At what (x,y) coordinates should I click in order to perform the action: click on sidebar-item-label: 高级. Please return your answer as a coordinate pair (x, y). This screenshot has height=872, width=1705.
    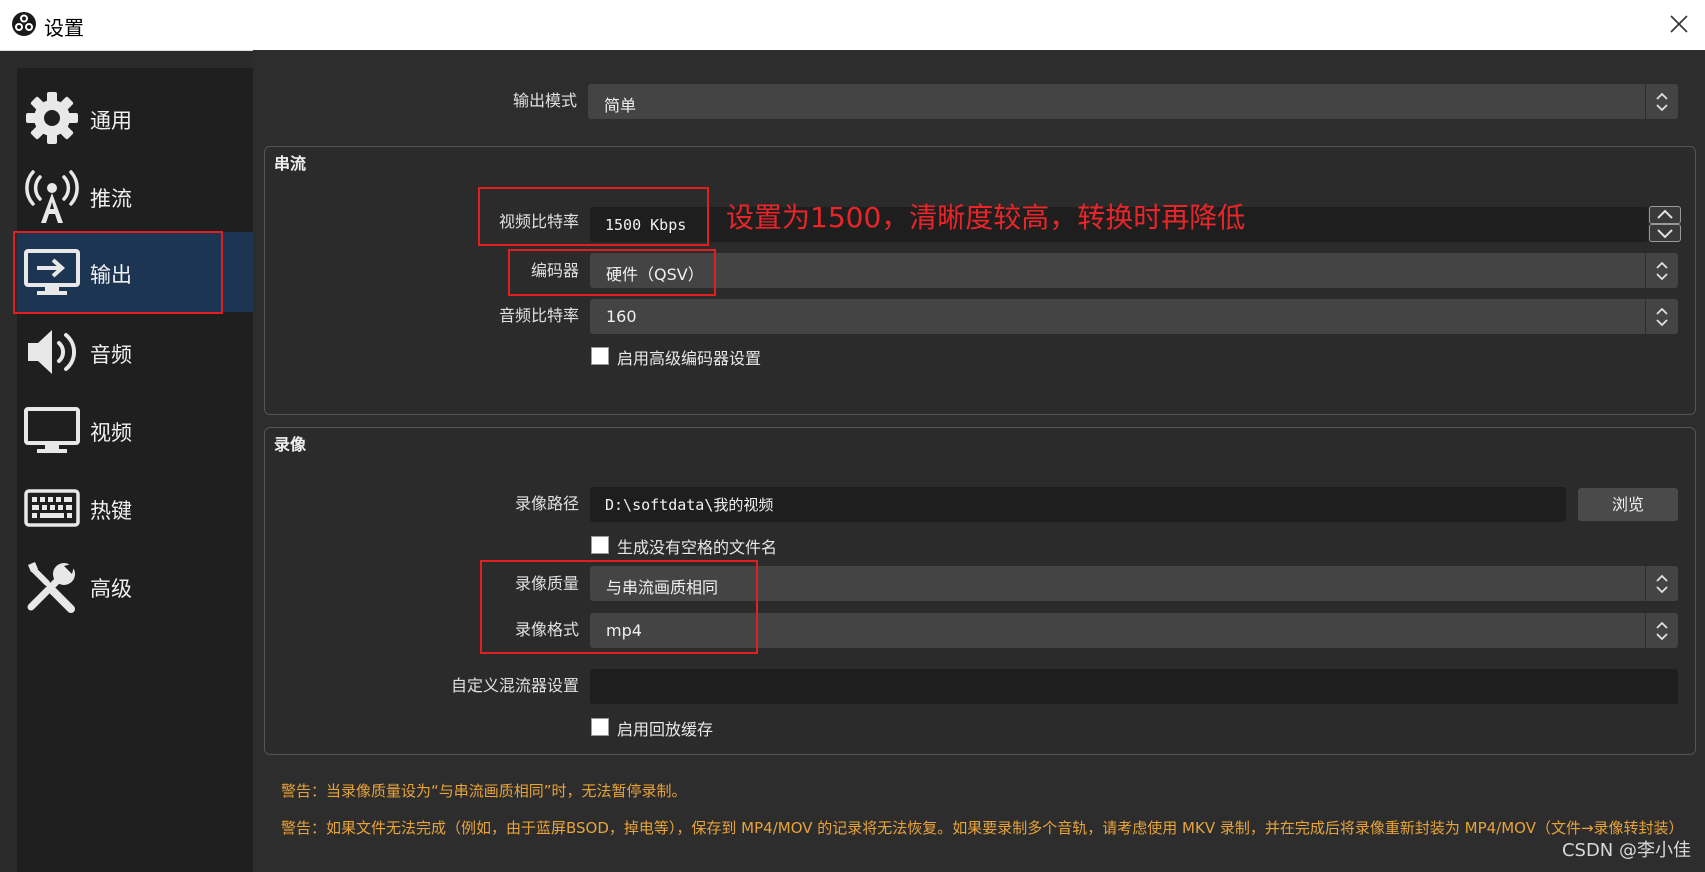
    Looking at the image, I should click on (111, 589).